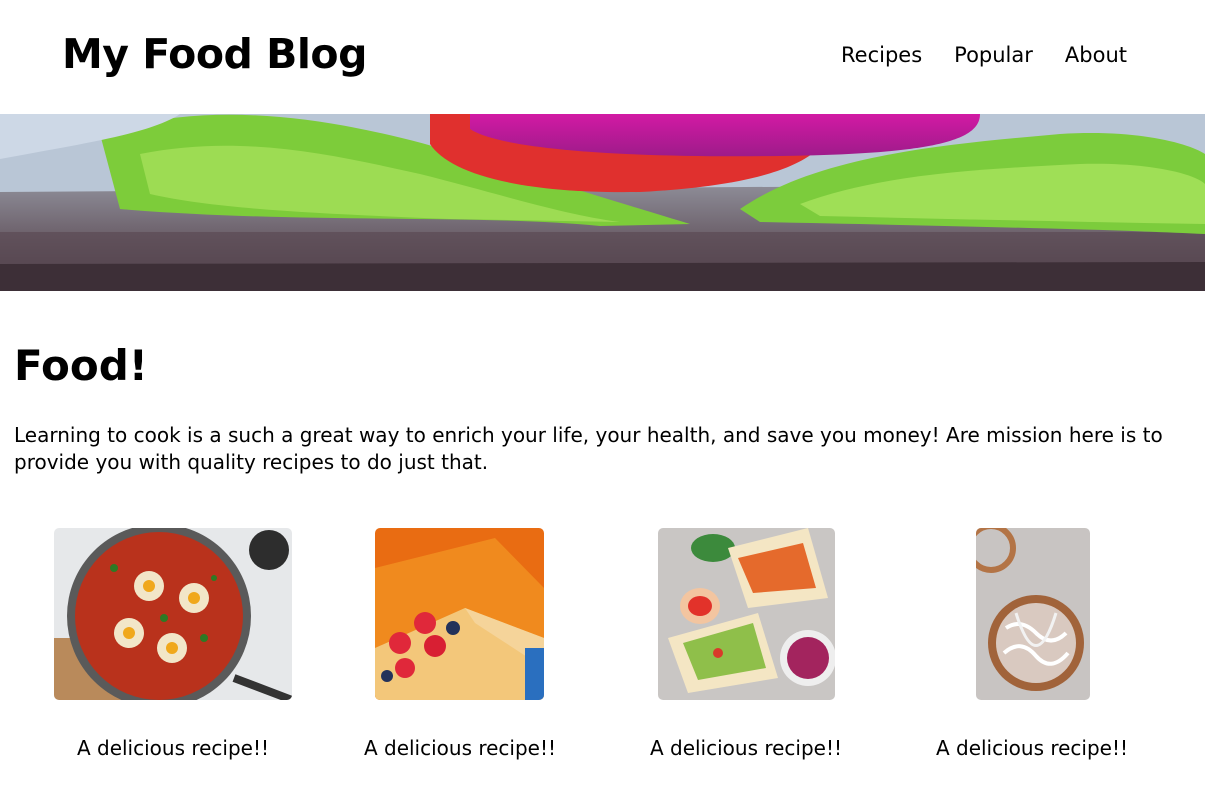 The height and width of the screenshot is (811, 1205). I want to click on page-title: Food!, so click(81, 365).